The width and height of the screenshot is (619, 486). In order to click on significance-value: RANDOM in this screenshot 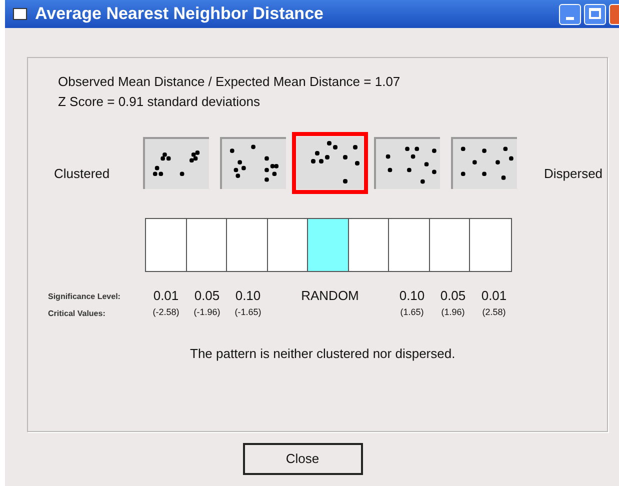, I will do `click(330, 295)`.